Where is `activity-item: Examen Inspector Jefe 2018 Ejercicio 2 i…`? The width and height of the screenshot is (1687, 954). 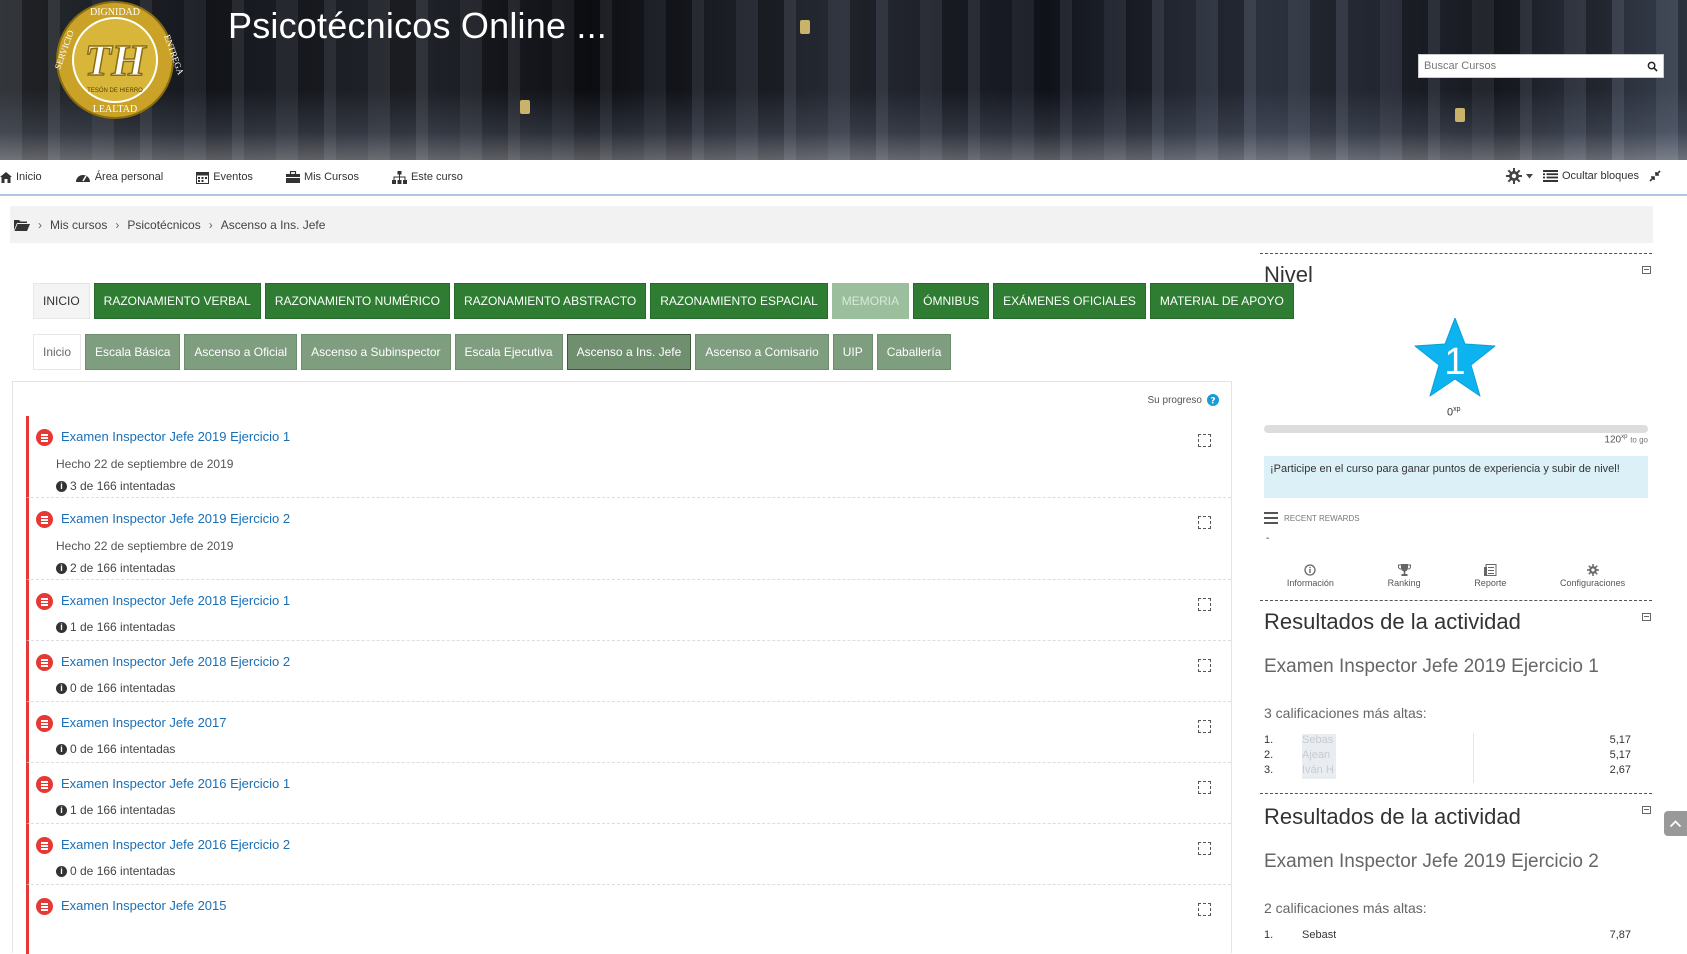
activity-item: Examen Inspector Jefe 2018 Ejercicio 2 i… is located at coordinates (628, 671).